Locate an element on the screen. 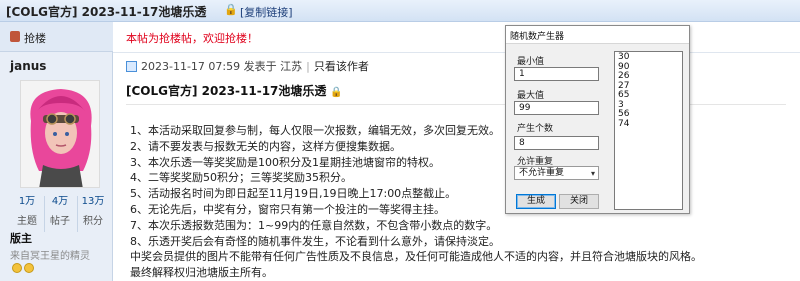  dialog-title: 随机数产生器 is located at coordinates (537, 37).